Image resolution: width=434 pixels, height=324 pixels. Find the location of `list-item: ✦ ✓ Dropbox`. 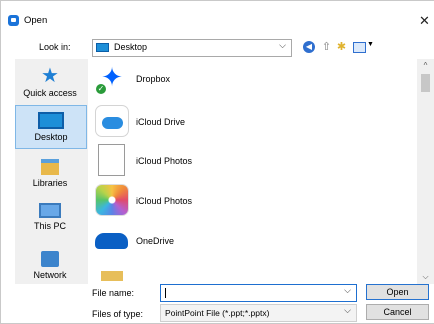

list-item: ✦ ✓ Dropbox is located at coordinates (245, 79).